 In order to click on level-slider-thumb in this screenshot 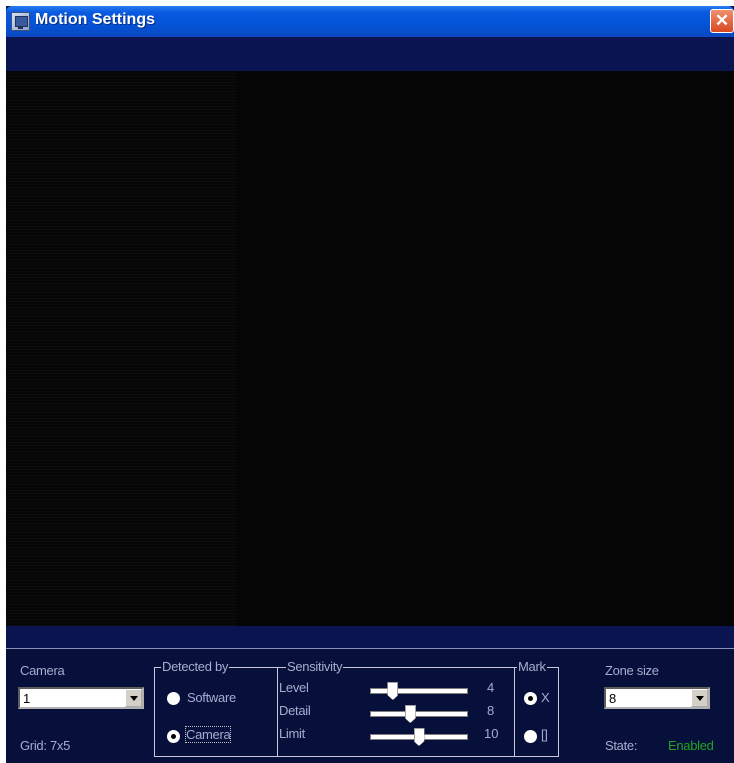, I will do `click(393, 691)`.